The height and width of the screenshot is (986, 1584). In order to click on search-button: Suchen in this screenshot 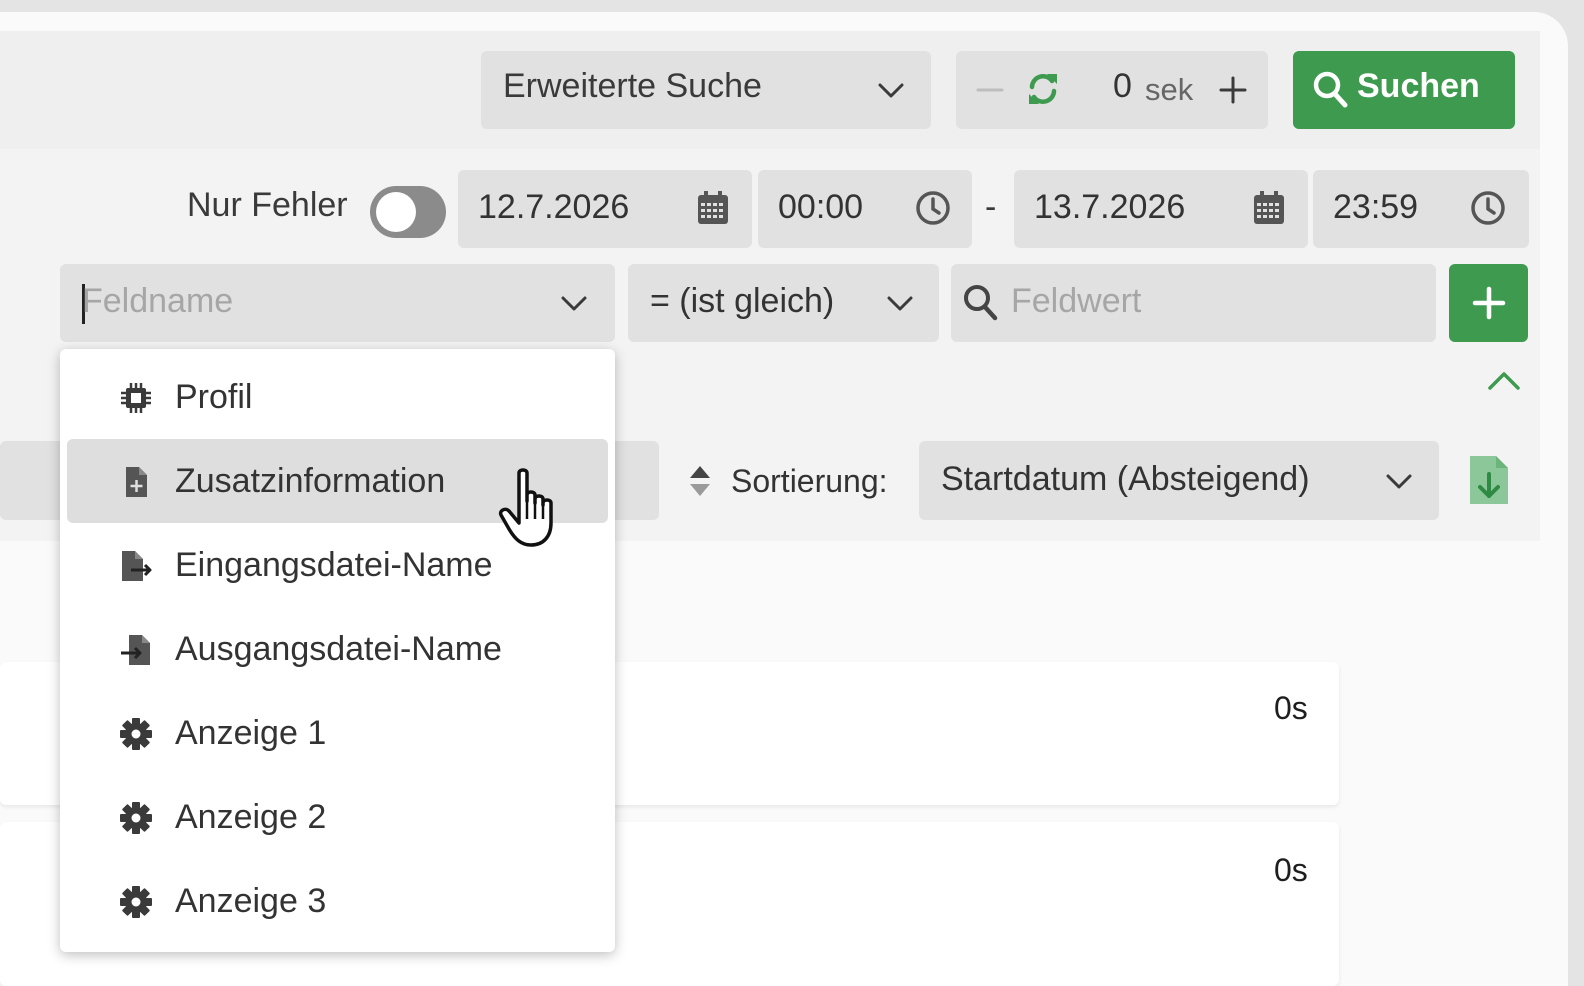, I will do `click(1404, 90)`.